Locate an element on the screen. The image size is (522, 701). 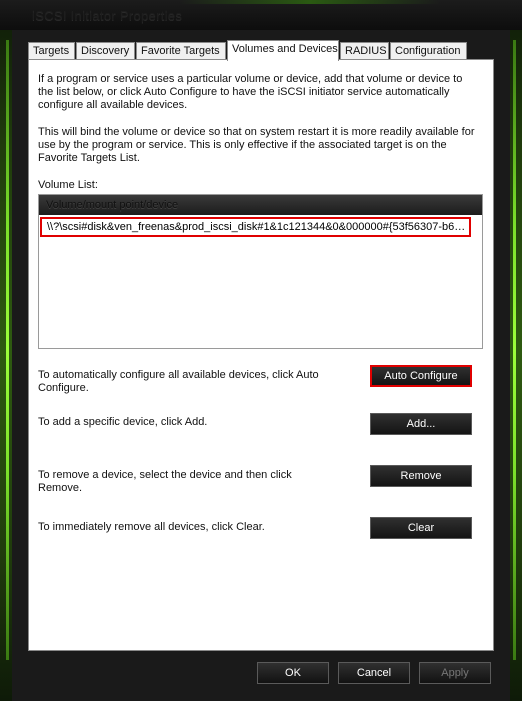
add-description: To add a specific device, click Add. is located at coordinates (123, 422).